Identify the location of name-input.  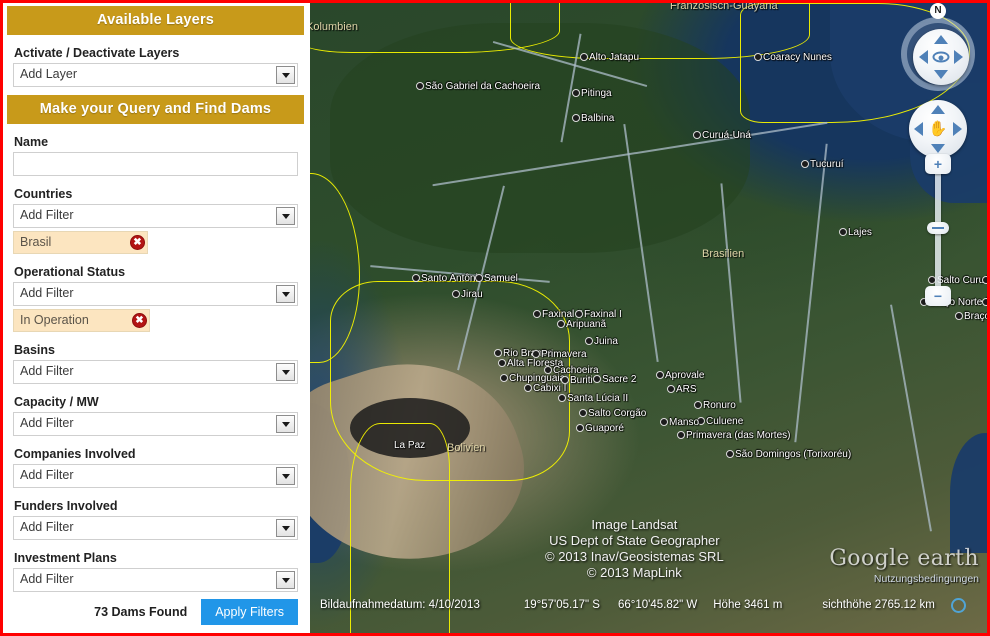
(155, 164).